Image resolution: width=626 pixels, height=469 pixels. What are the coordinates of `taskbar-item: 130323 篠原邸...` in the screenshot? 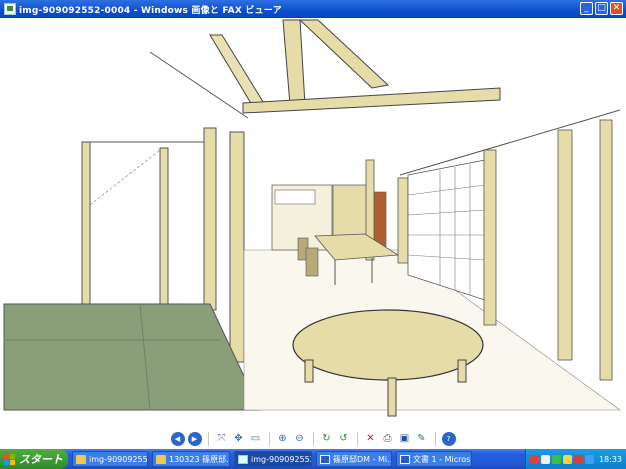 It's located at (191, 459).